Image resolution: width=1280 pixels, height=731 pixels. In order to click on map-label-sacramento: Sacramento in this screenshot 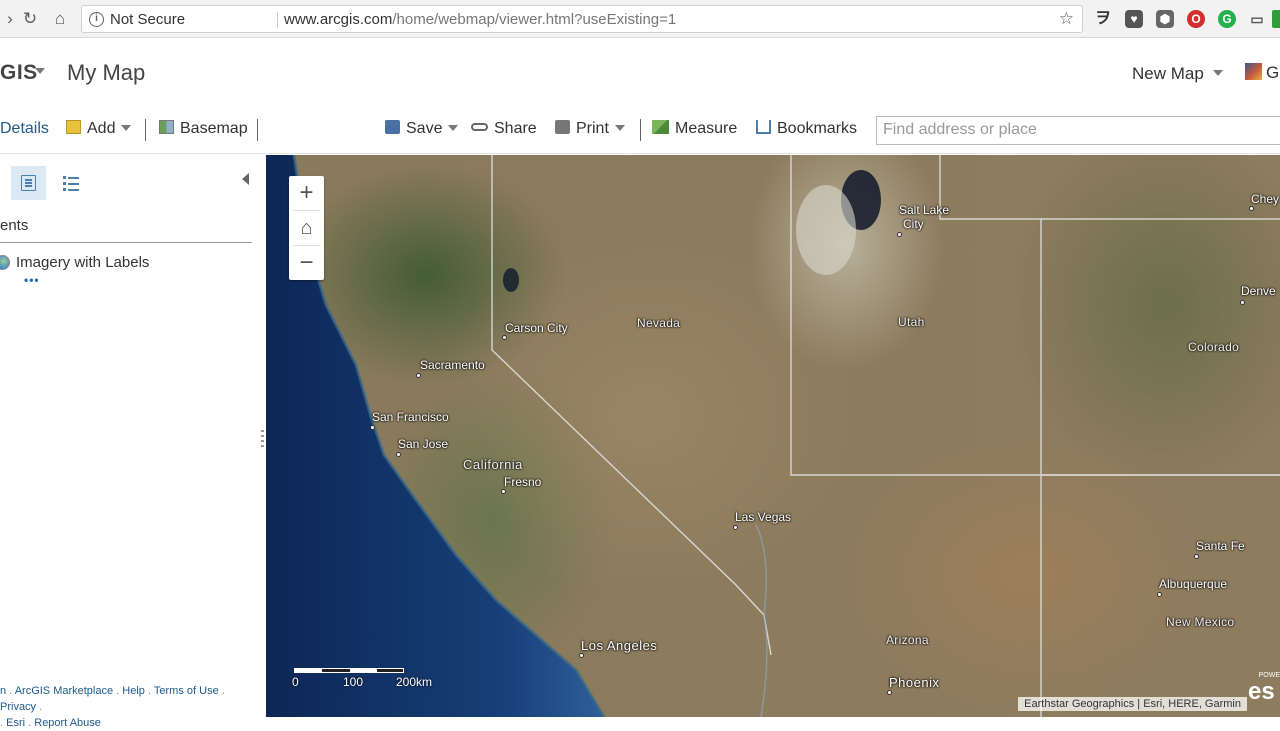, I will do `click(452, 365)`.